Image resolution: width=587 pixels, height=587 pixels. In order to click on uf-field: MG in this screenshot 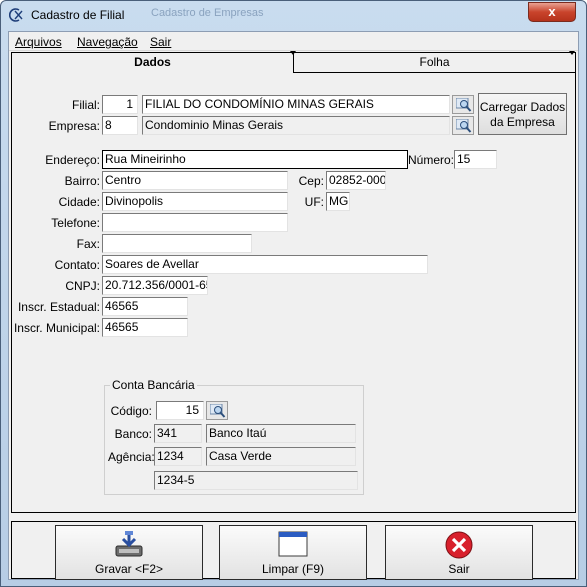, I will do `click(338, 201)`.